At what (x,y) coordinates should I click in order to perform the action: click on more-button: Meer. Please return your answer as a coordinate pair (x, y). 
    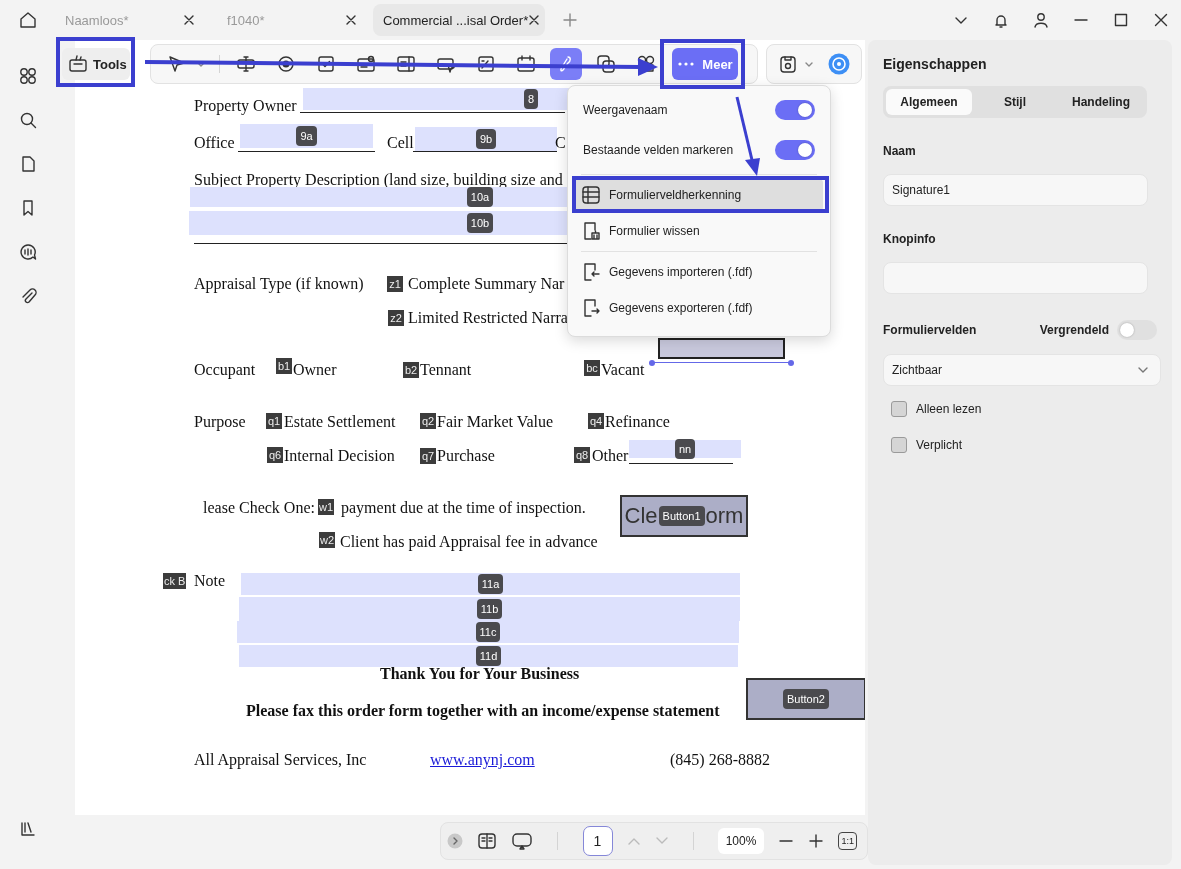
    Looking at the image, I should click on (705, 64).